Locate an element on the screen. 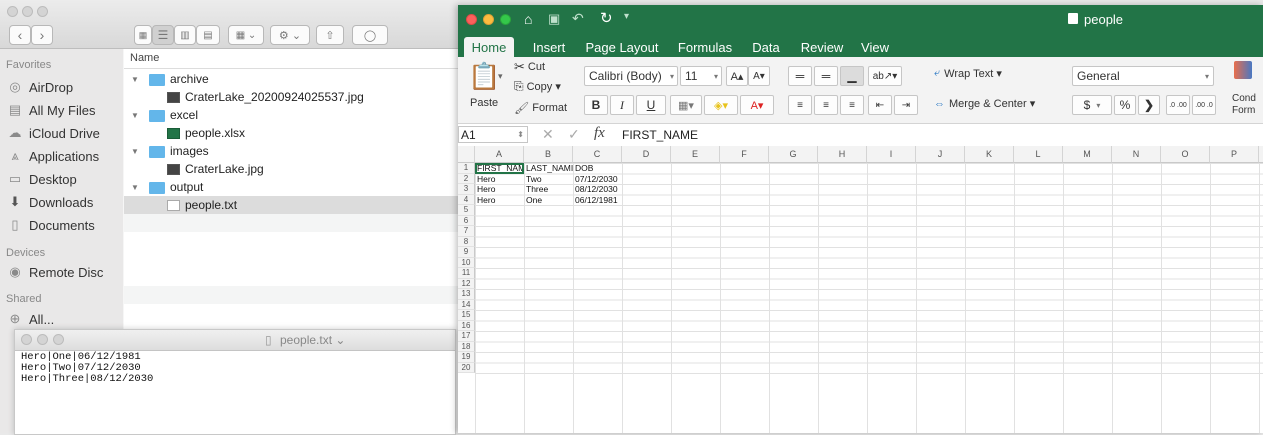 The image size is (1263, 435). align-bottom-icon: ▁ is located at coordinates (852, 76).